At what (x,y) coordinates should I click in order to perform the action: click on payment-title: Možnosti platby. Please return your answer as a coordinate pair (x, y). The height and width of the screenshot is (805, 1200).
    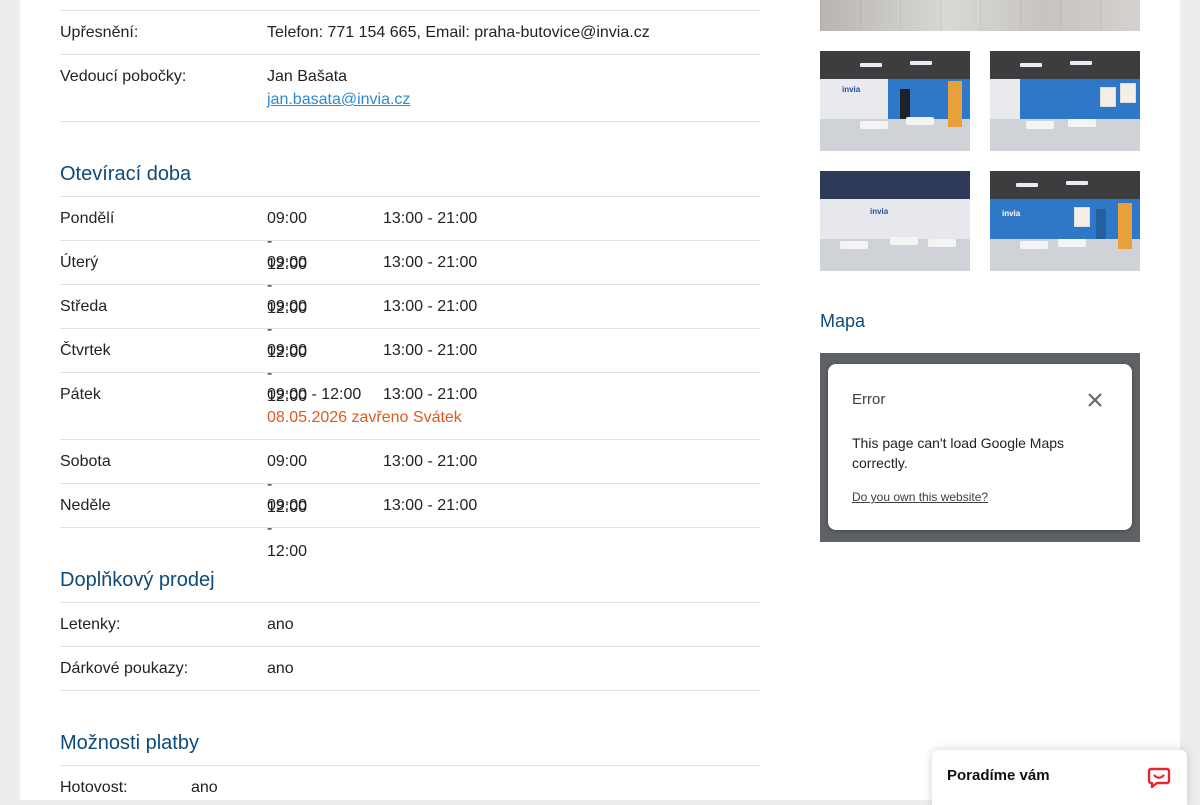
    Looking at the image, I should click on (129, 743).